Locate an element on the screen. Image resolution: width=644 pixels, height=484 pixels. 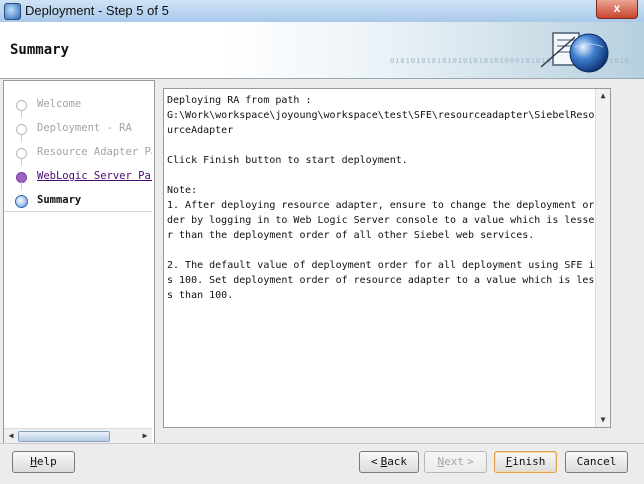
back-button: < Back is located at coordinates (389, 462).